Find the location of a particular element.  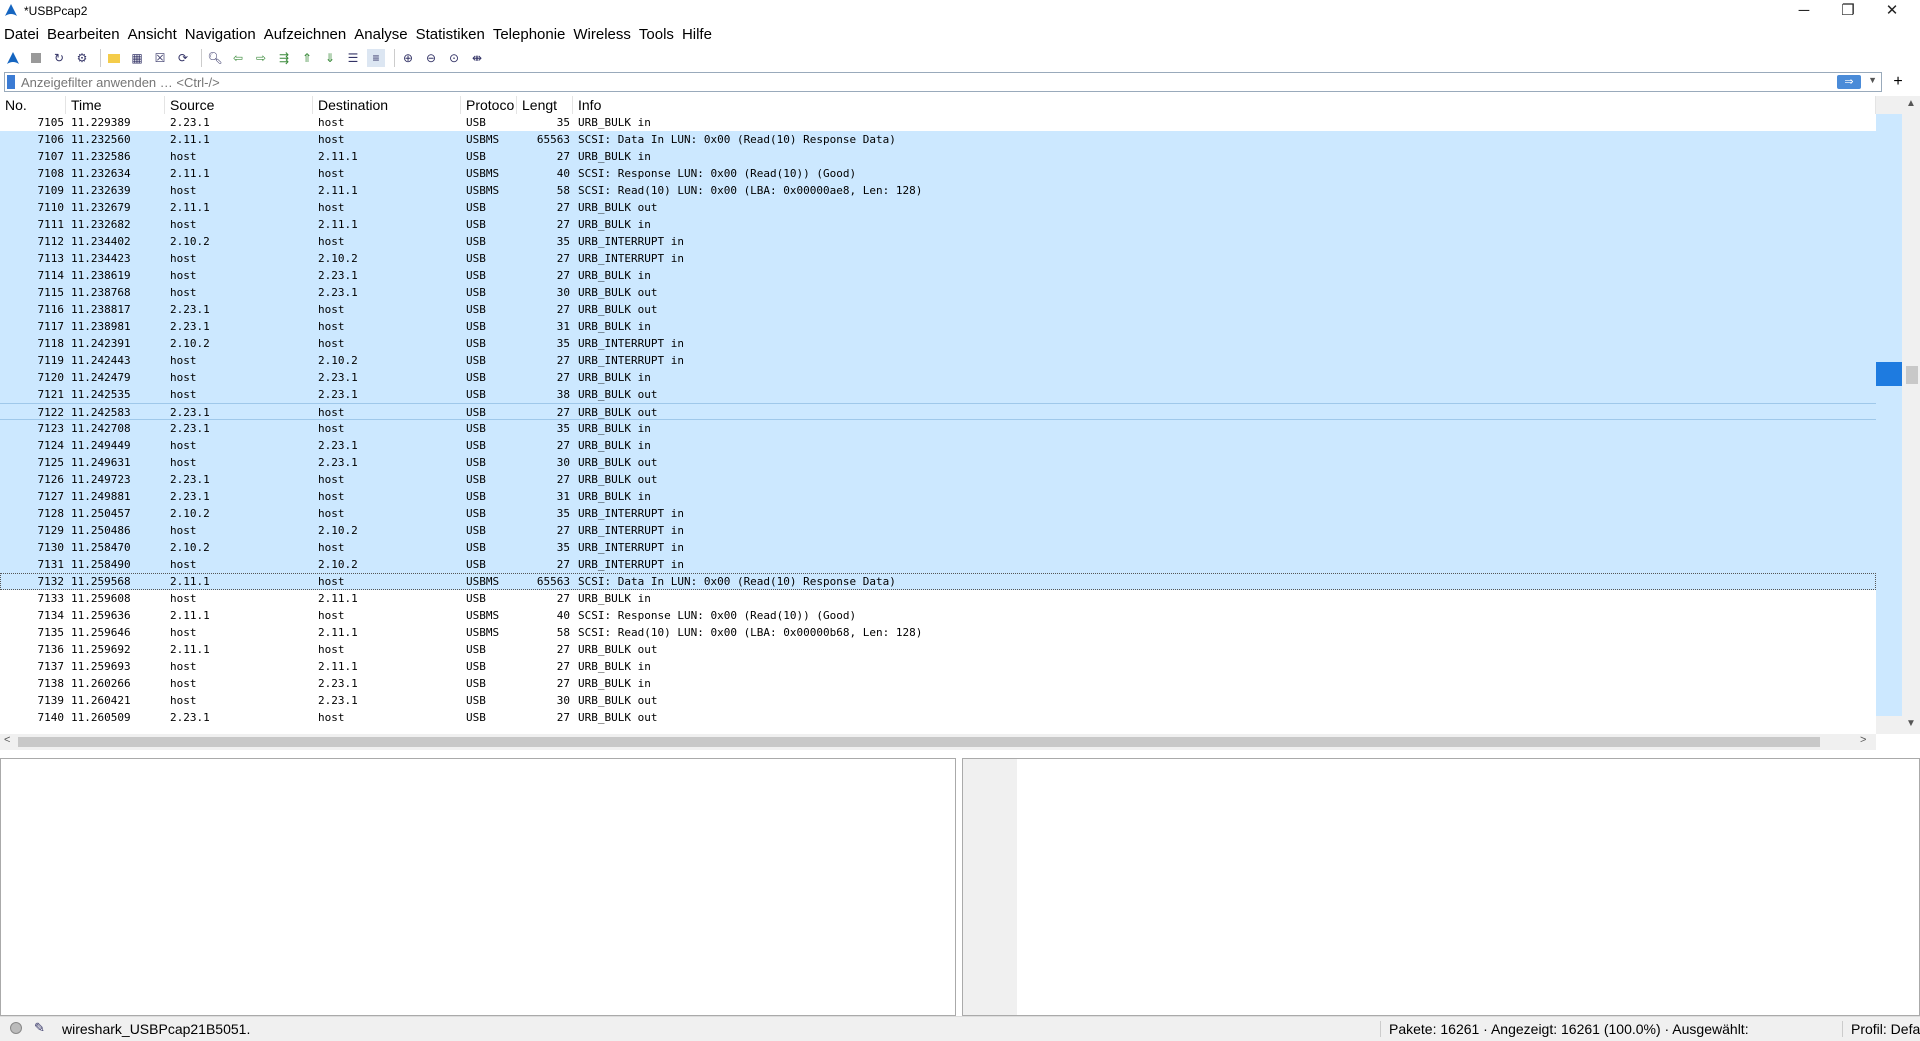

table-row: 7122 11.242583 2.23.1 host USB 27 URB_BULK out is located at coordinates (938, 411).